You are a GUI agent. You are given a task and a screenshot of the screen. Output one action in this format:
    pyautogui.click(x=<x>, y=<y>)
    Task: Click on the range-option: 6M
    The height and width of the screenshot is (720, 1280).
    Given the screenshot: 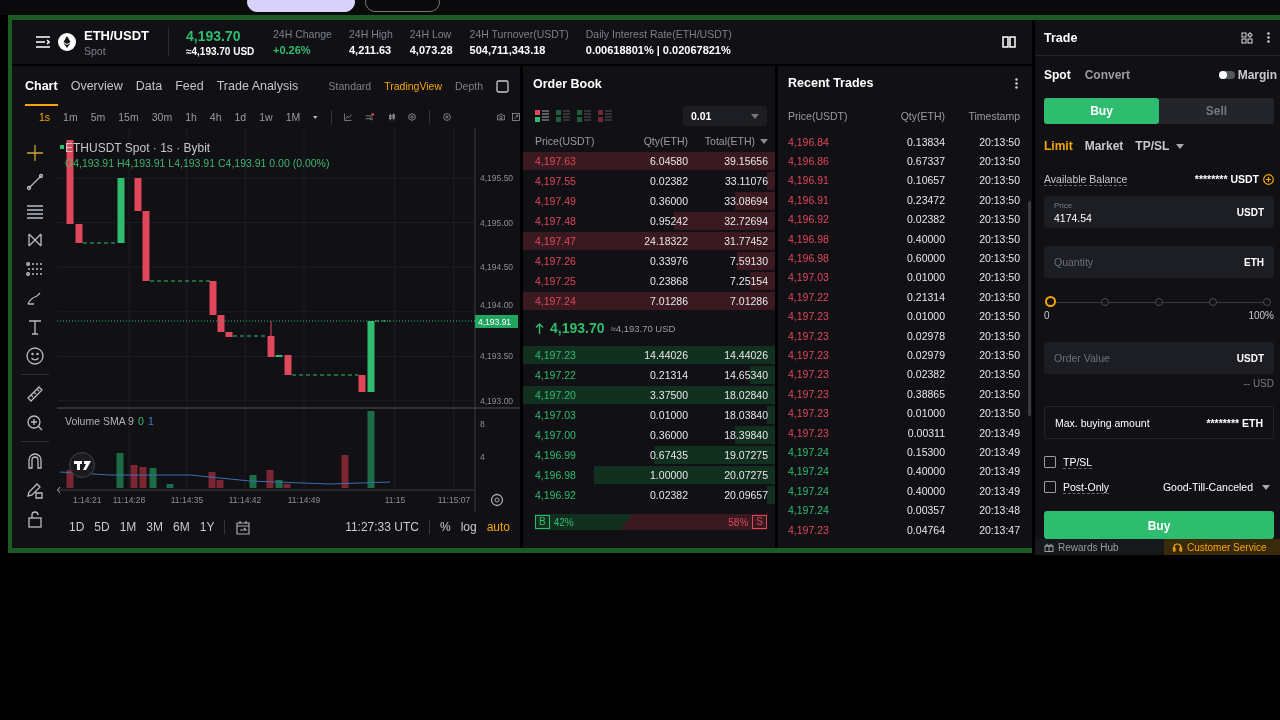 What is the action you would take?
    pyautogui.click(x=181, y=527)
    